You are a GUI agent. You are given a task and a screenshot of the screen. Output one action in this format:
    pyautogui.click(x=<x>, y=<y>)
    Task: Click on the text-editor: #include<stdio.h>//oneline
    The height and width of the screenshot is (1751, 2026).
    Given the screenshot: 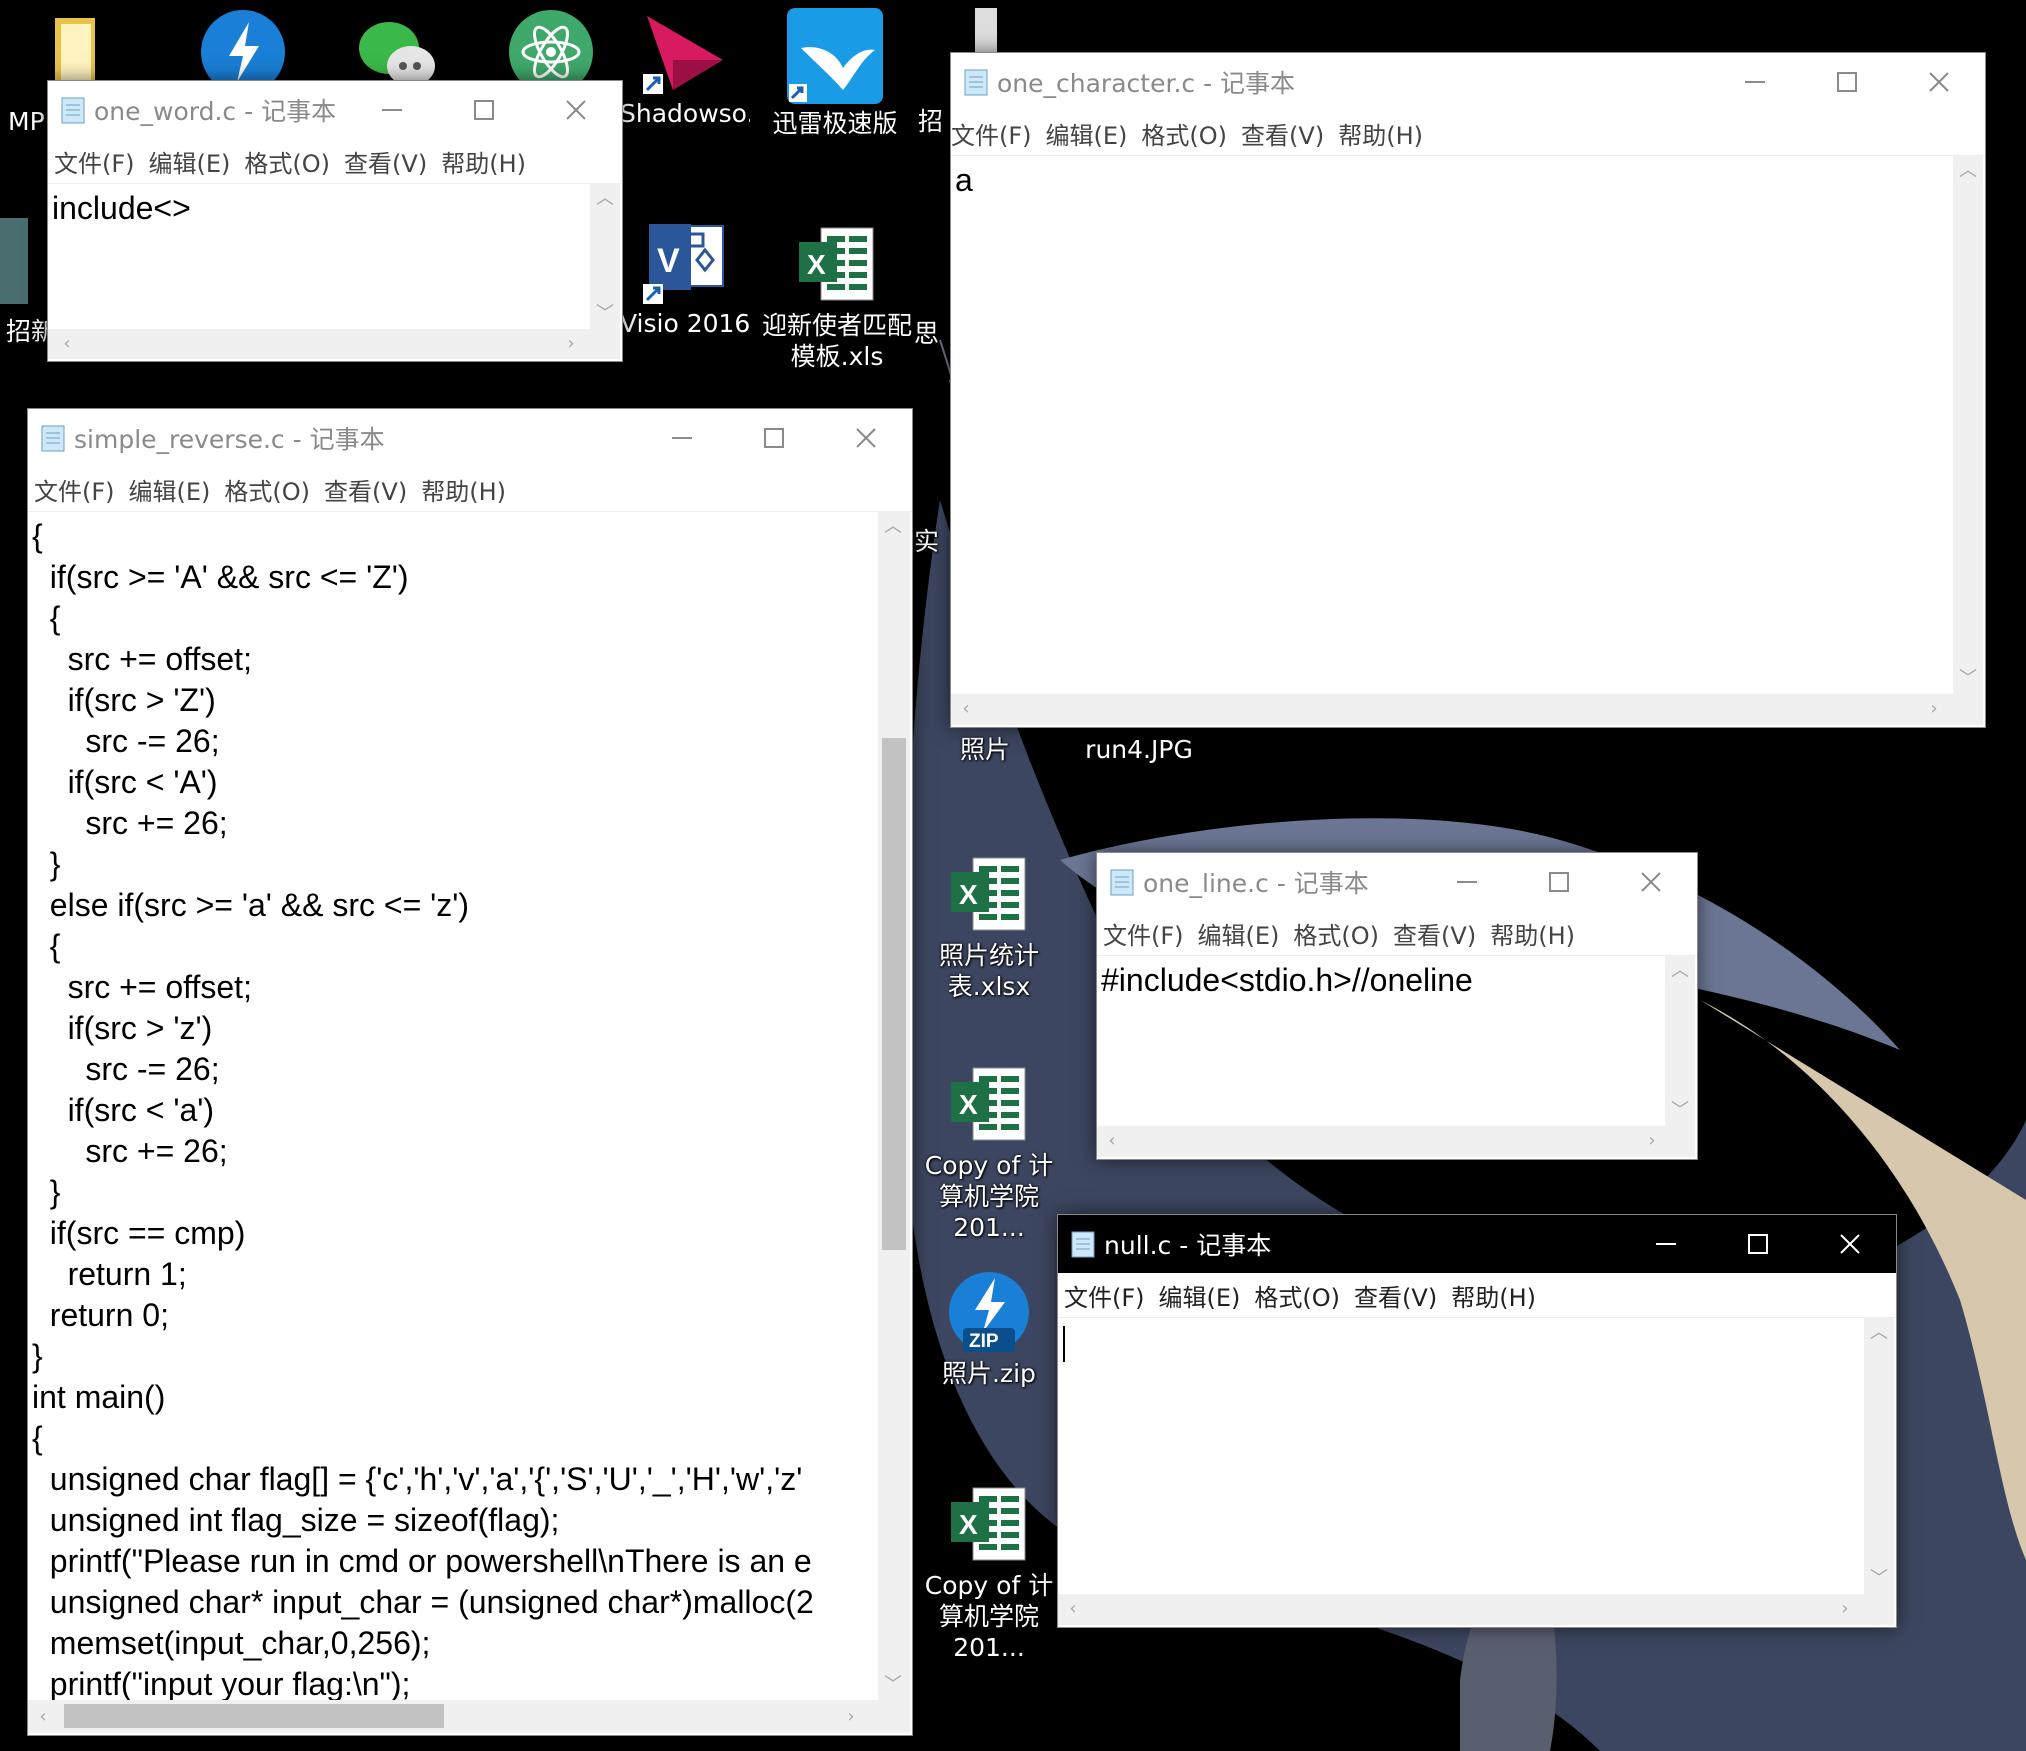 What is the action you would take?
    pyautogui.click(x=1381, y=1041)
    